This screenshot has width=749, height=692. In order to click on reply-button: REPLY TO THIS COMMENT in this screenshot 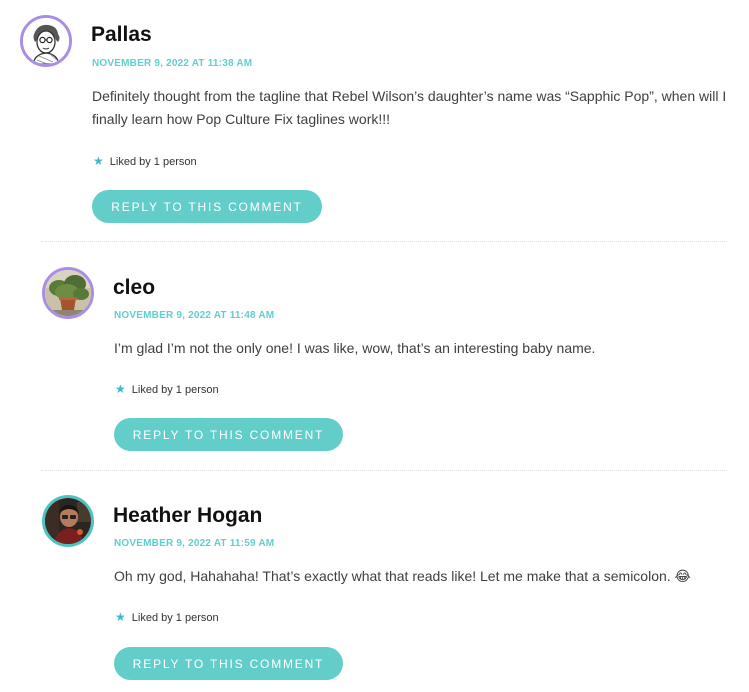, I will do `click(228, 663)`.